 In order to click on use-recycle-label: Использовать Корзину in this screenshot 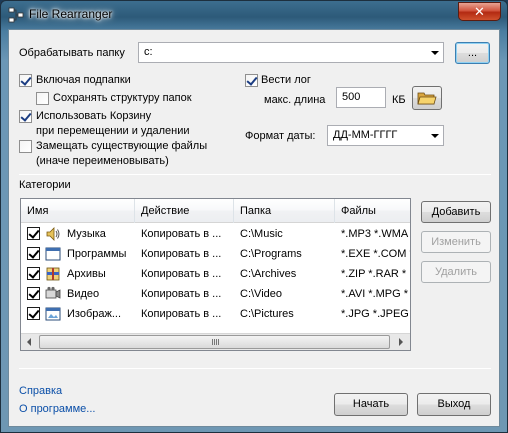, I will do `click(94, 116)`.